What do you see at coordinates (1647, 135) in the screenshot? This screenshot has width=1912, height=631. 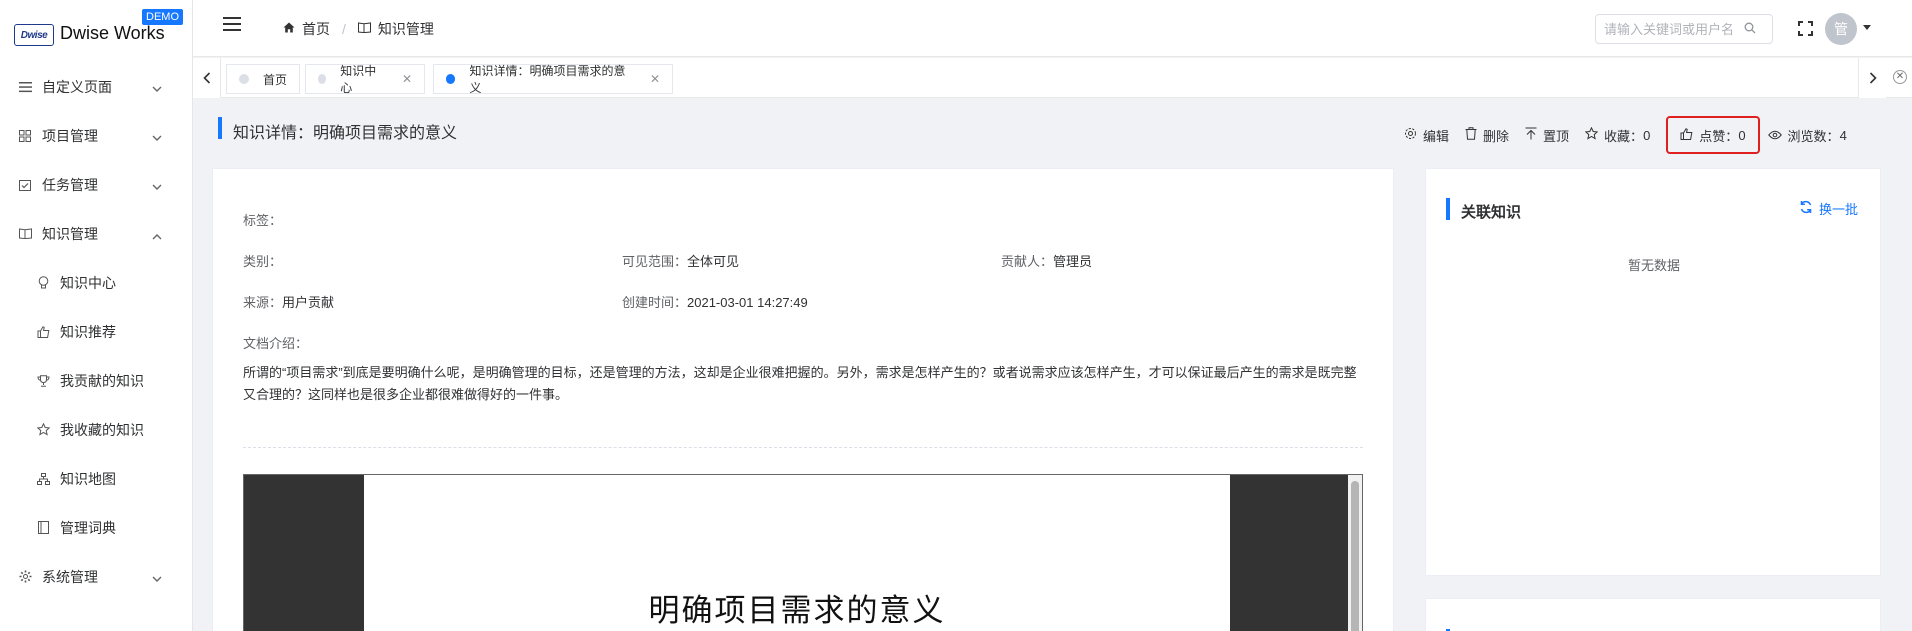 I see `favorite-count: 0` at bounding box center [1647, 135].